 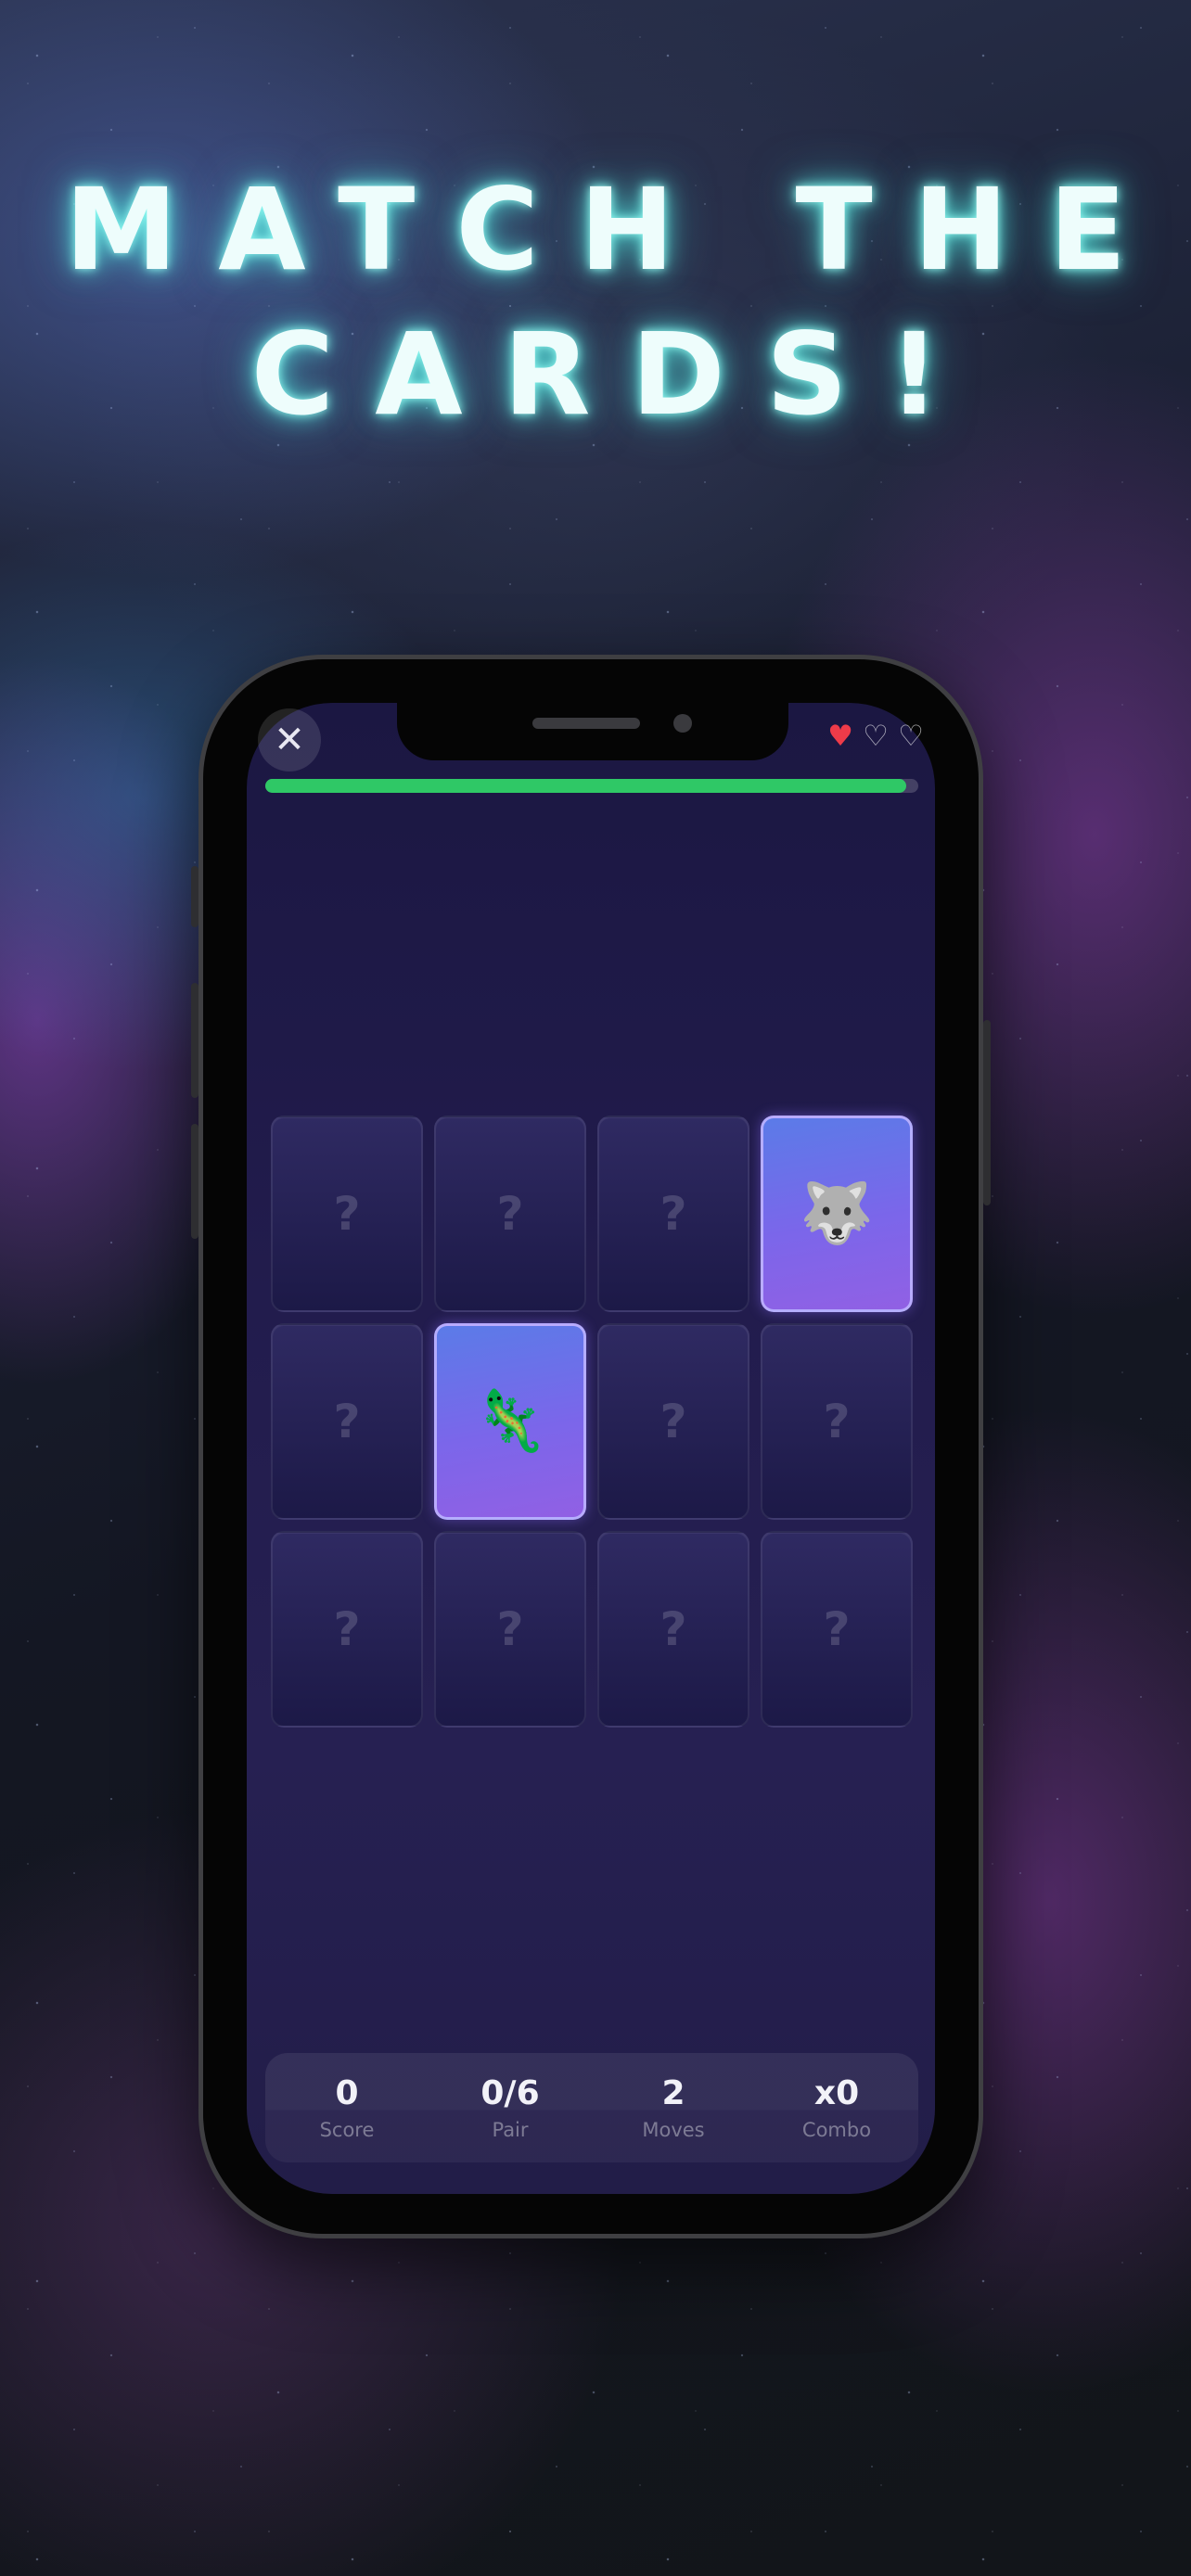 I want to click on promo-headline-line2: CARDS!, so click(x=615, y=374).